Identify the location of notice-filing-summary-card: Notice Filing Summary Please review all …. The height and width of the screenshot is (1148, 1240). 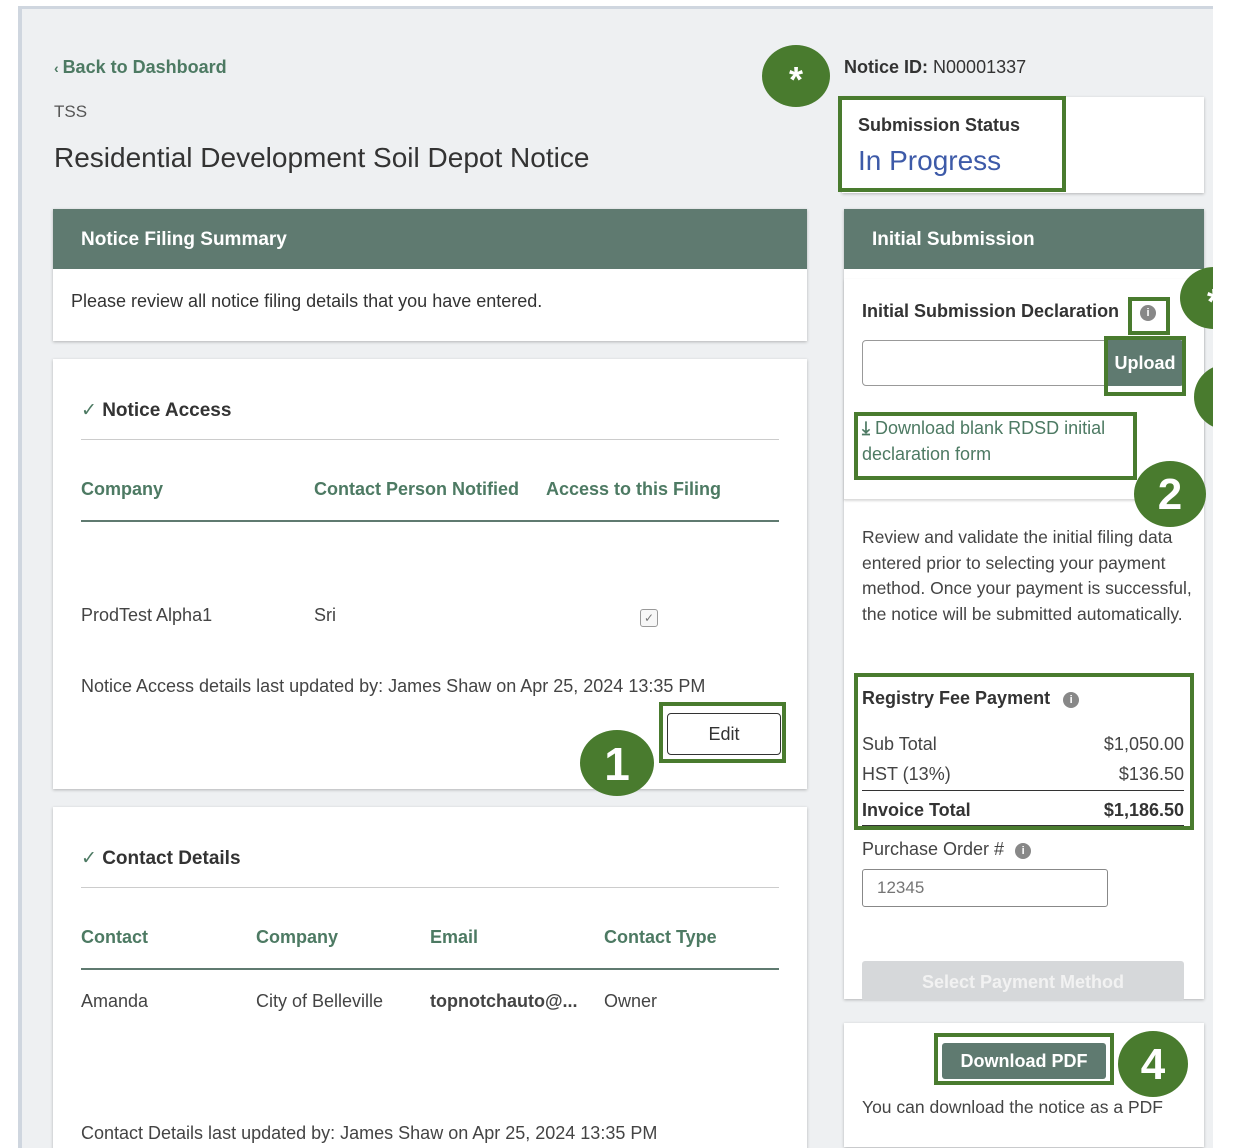
(430, 275).